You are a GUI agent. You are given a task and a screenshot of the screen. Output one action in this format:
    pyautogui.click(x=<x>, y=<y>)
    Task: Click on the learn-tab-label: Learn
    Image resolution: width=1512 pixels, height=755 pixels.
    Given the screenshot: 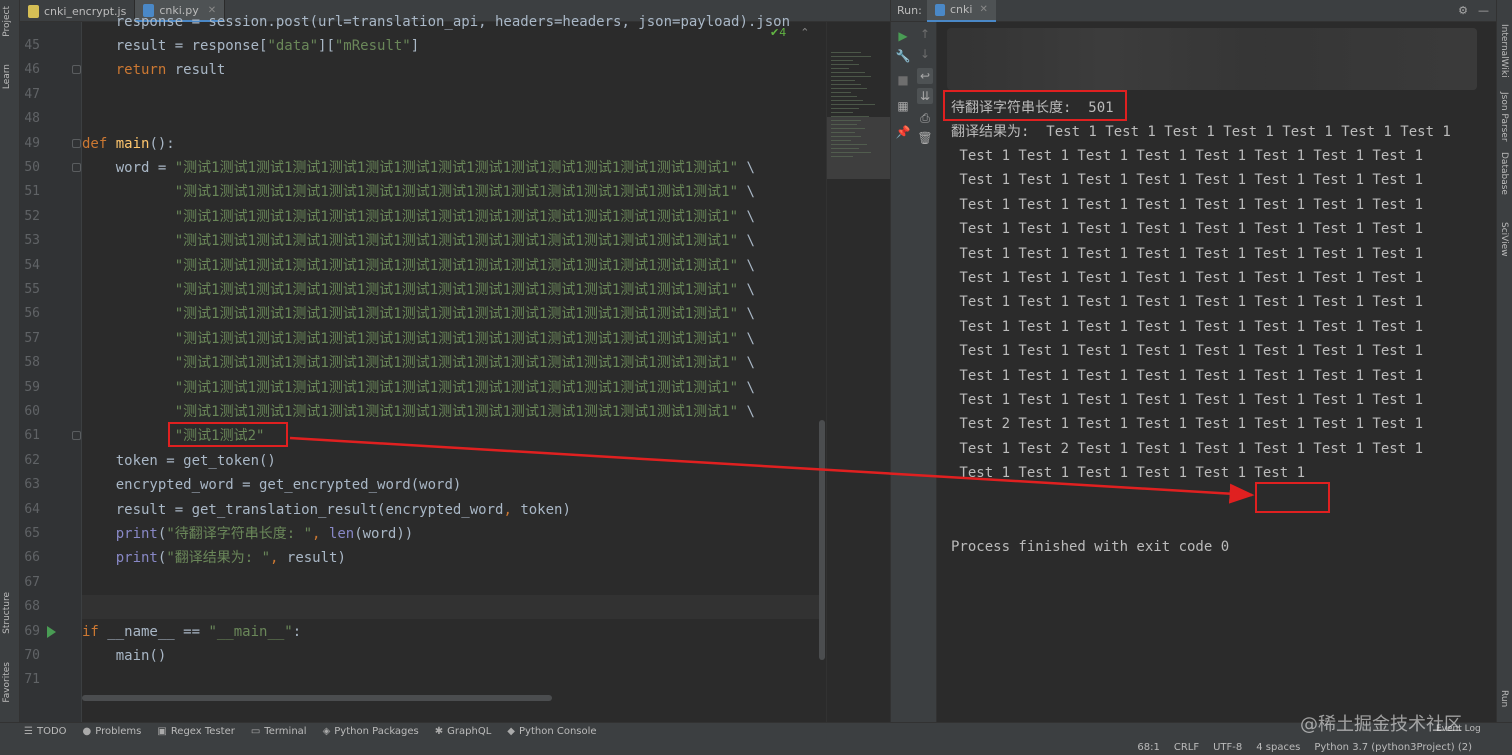 What is the action you would take?
    pyautogui.click(x=7, y=77)
    